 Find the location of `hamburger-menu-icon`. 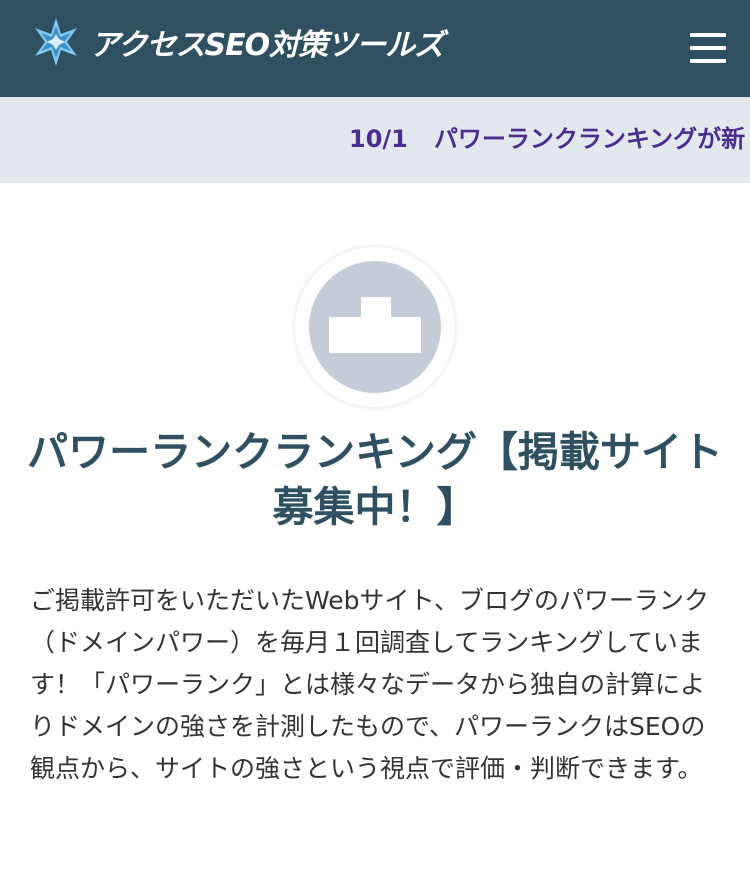

hamburger-menu-icon is located at coordinates (708, 35).